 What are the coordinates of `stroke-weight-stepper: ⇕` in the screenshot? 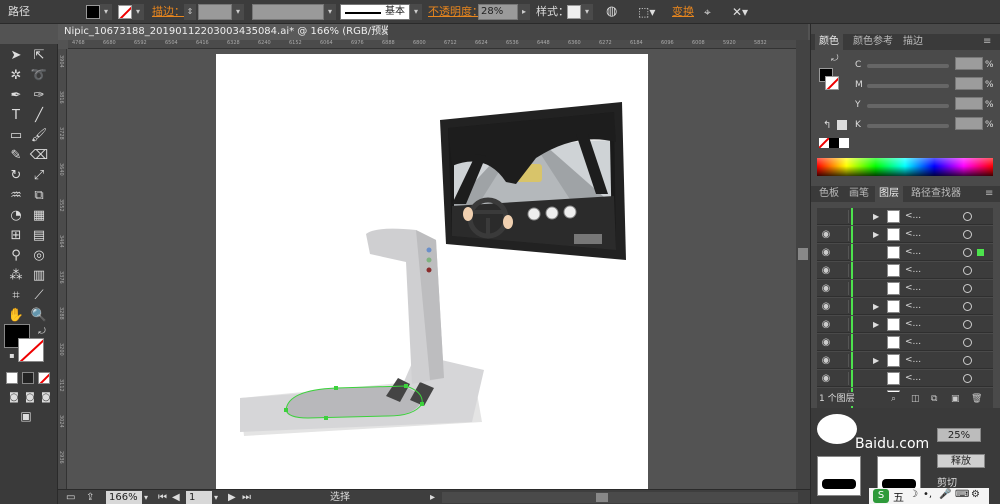 It's located at (190, 12).